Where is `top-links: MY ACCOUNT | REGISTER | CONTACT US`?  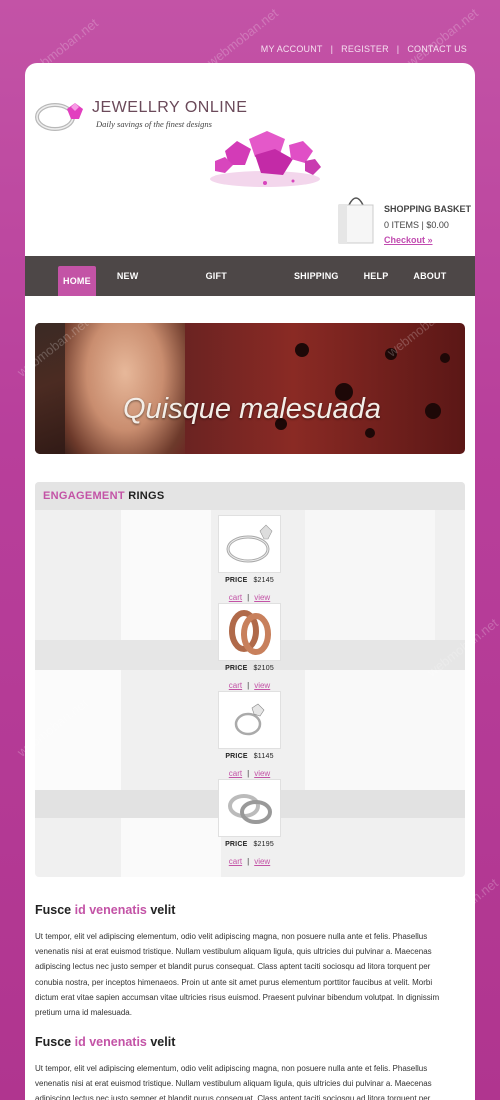
top-links: MY ACCOUNT | REGISTER | CONTACT US is located at coordinates (364, 49).